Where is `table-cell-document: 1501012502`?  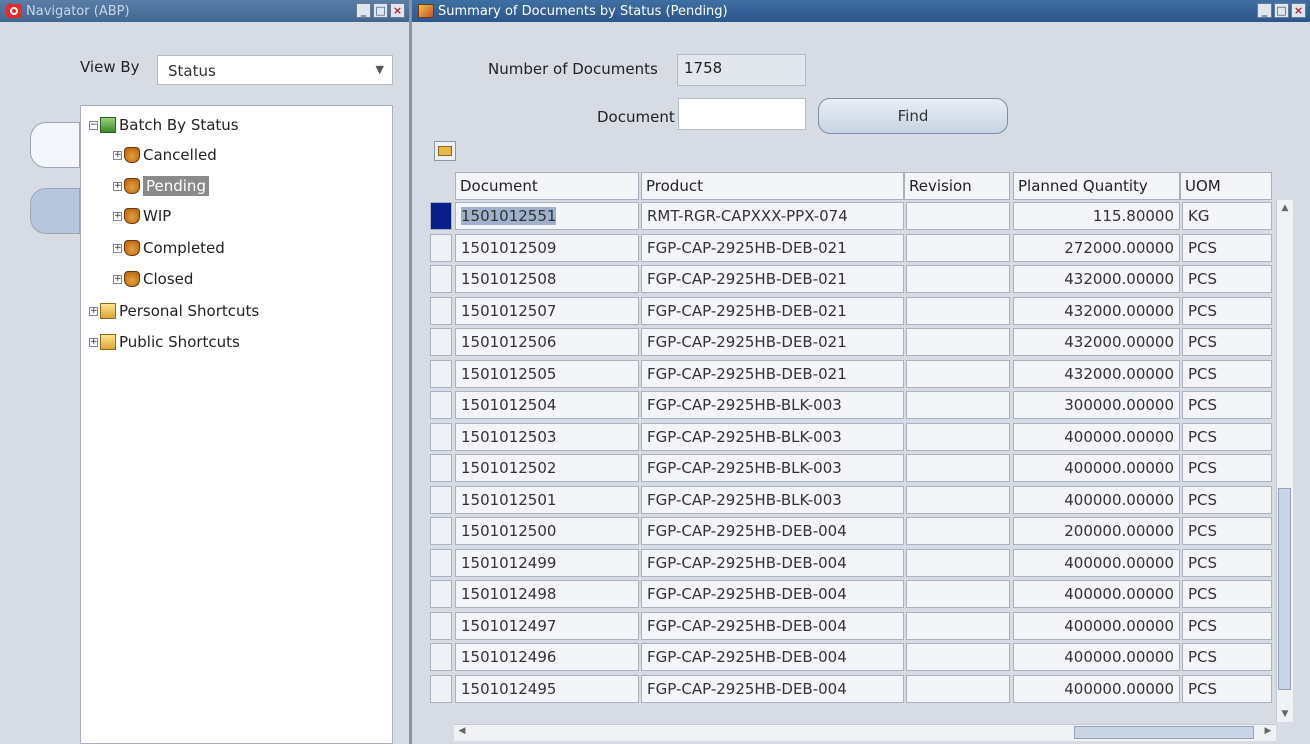
table-cell-document: 1501012502 is located at coordinates (547, 468).